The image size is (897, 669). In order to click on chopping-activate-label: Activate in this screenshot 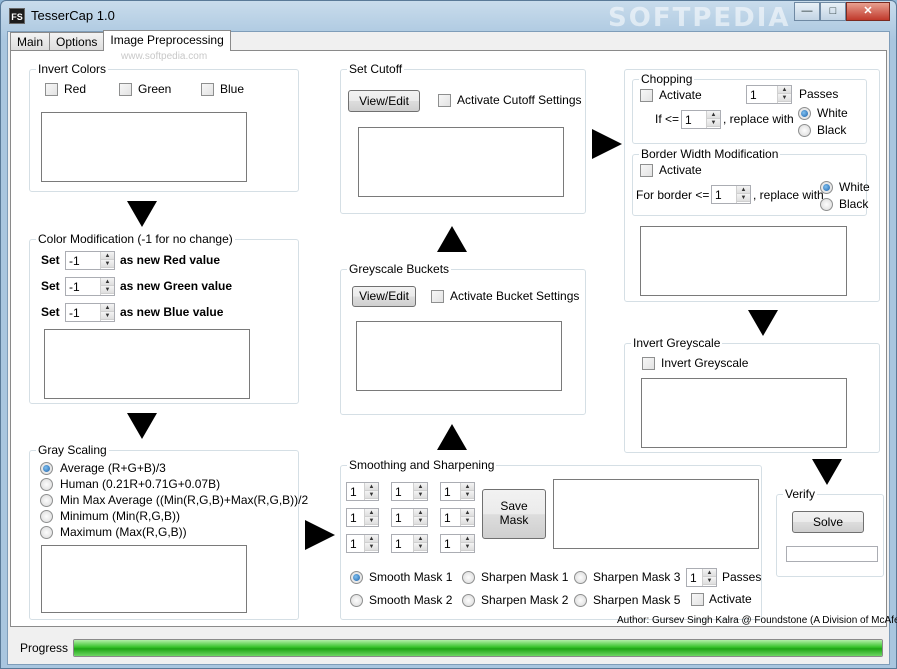, I will do `click(680, 95)`.